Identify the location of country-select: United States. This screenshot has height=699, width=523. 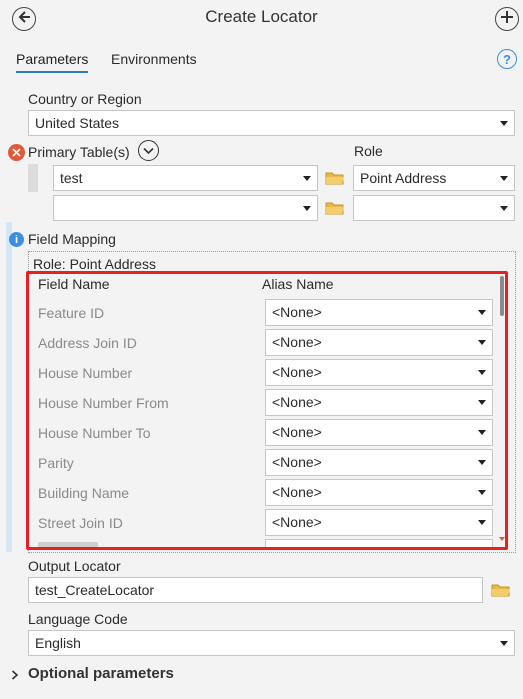
(271, 123).